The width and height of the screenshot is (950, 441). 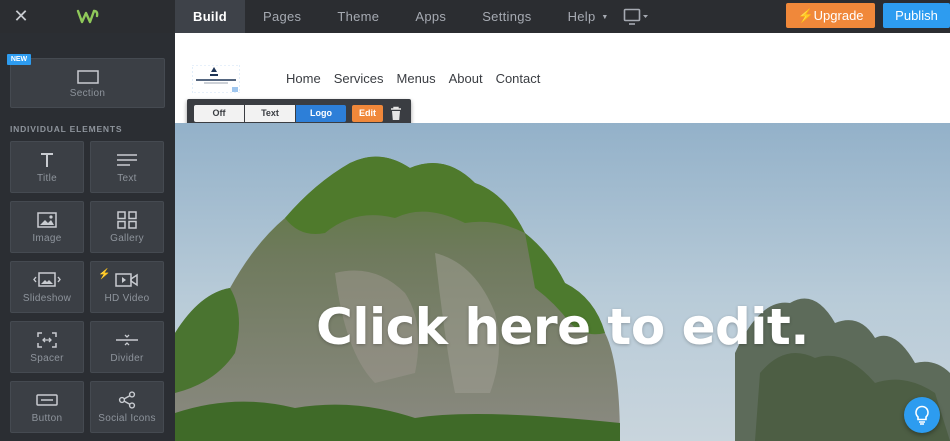 What do you see at coordinates (416, 78) in the screenshot?
I see `site-nav-menus: Menus` at bounding box center [416, 78].